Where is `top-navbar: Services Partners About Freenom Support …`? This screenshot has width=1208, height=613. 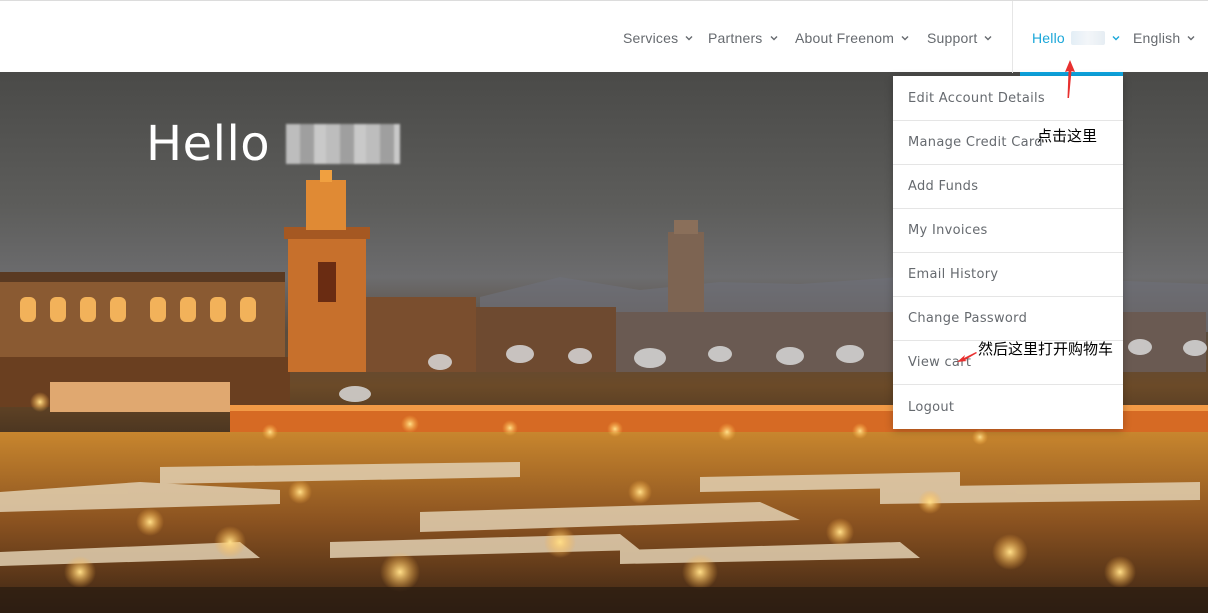 top-navbar: Services Partners About Freenom Support … is located at coordinates (604, 36).